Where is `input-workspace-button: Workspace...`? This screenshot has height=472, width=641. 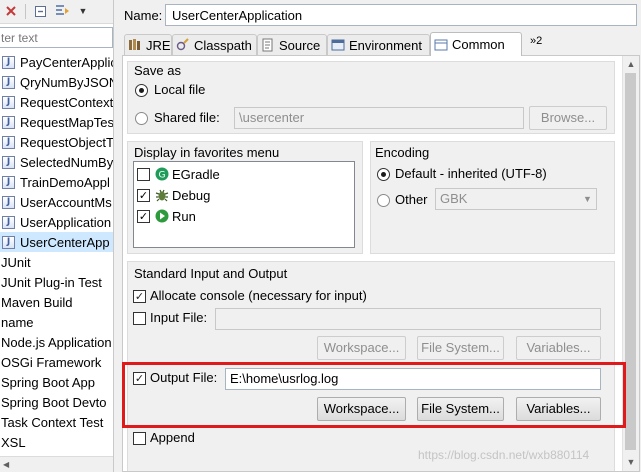 input-workspace-button: Workspace... is located at coordinates (361, 348).